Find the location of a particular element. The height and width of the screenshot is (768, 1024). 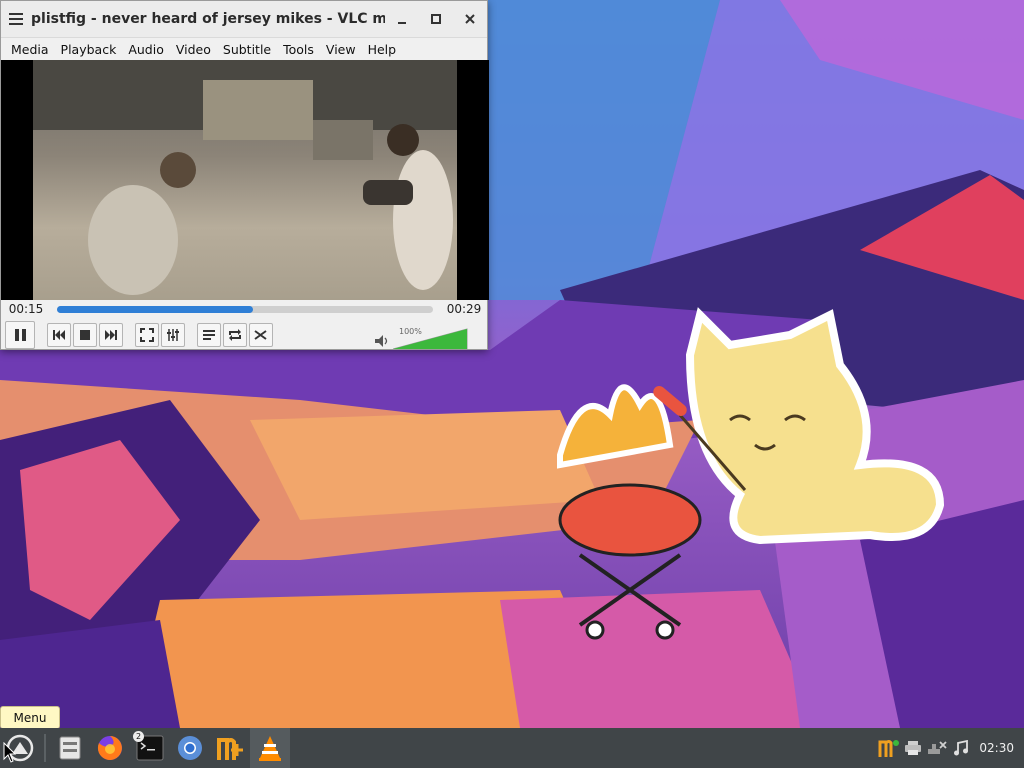

seek-progress is located at coordinates (155, 309).